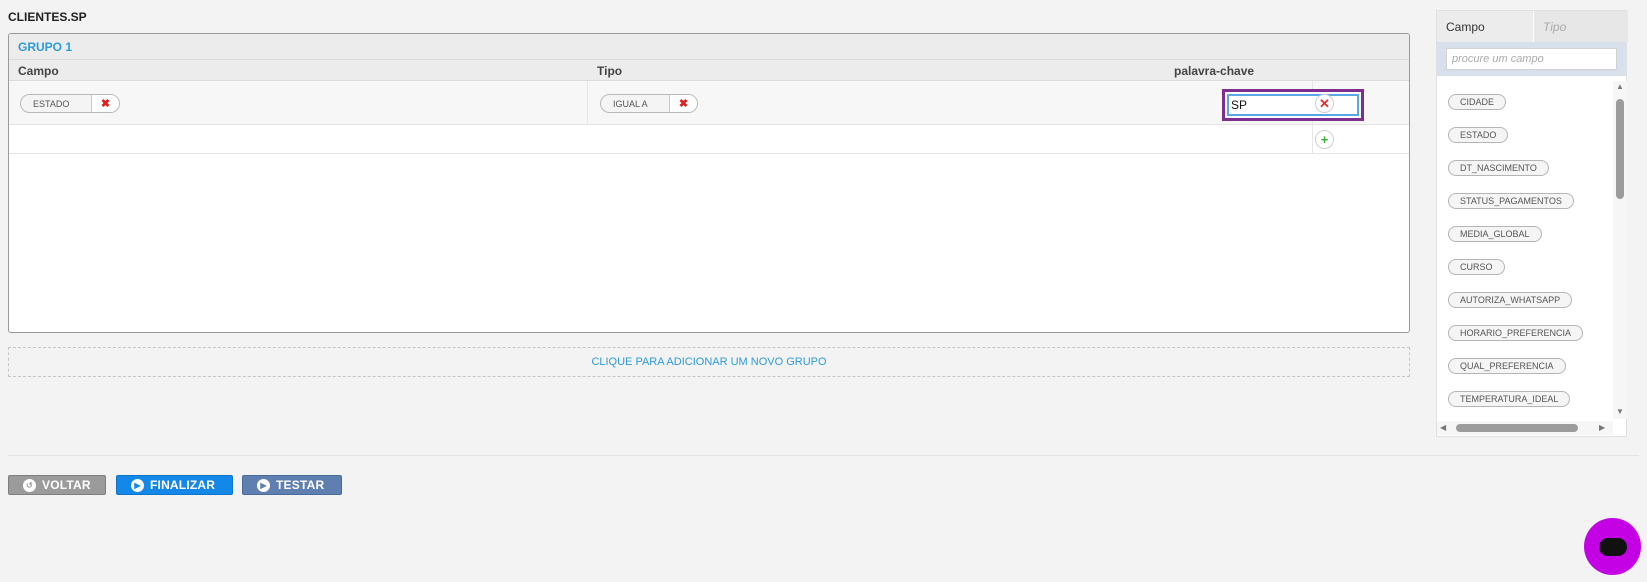 This screenshot has width=1647, height=582. Describe the element at coordinates (1324, 139) in the screenshot. I see `add-rule-button: +` at that location.